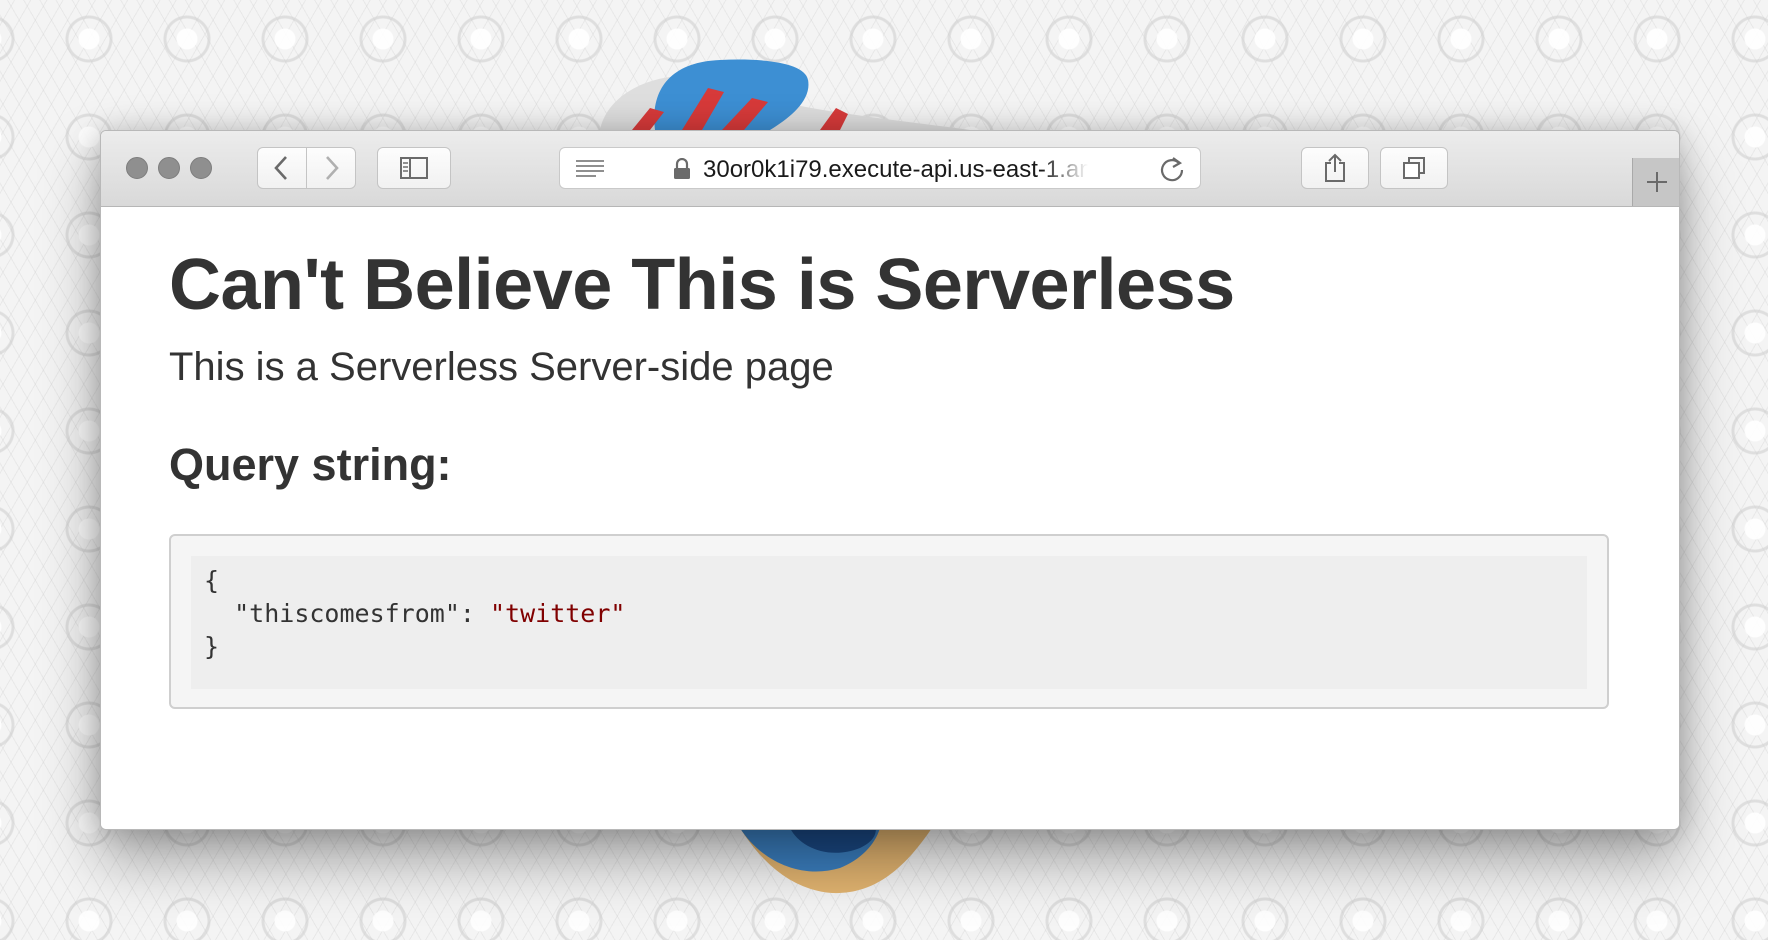  I want to click on sidebar-toggle-button, so click(414, 168).